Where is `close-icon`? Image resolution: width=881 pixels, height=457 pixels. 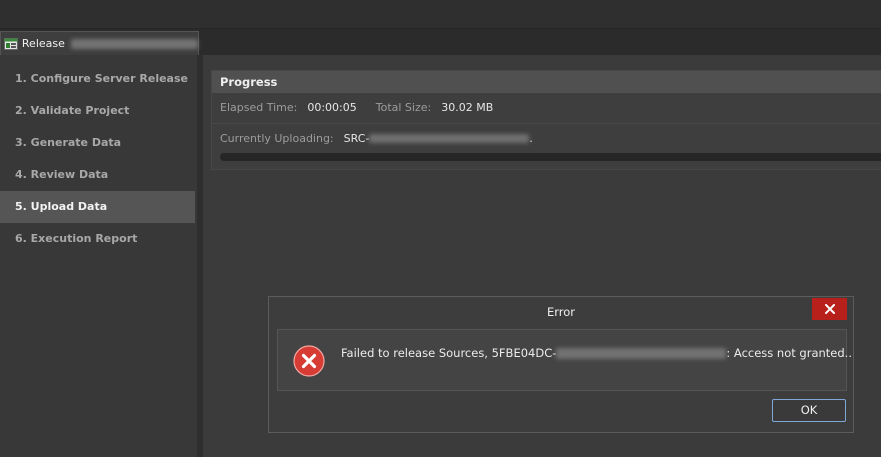
close-icon is located at coordinates (829, 309).